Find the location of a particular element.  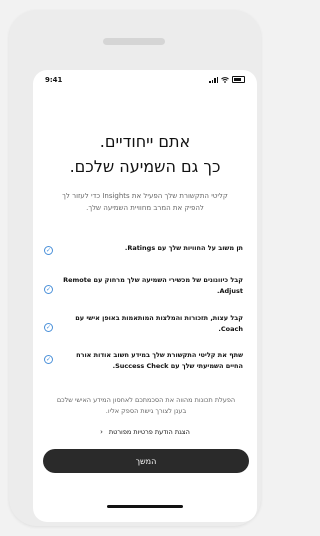

chevron-left-icon: ‹ is located at coordinates (101, 432).